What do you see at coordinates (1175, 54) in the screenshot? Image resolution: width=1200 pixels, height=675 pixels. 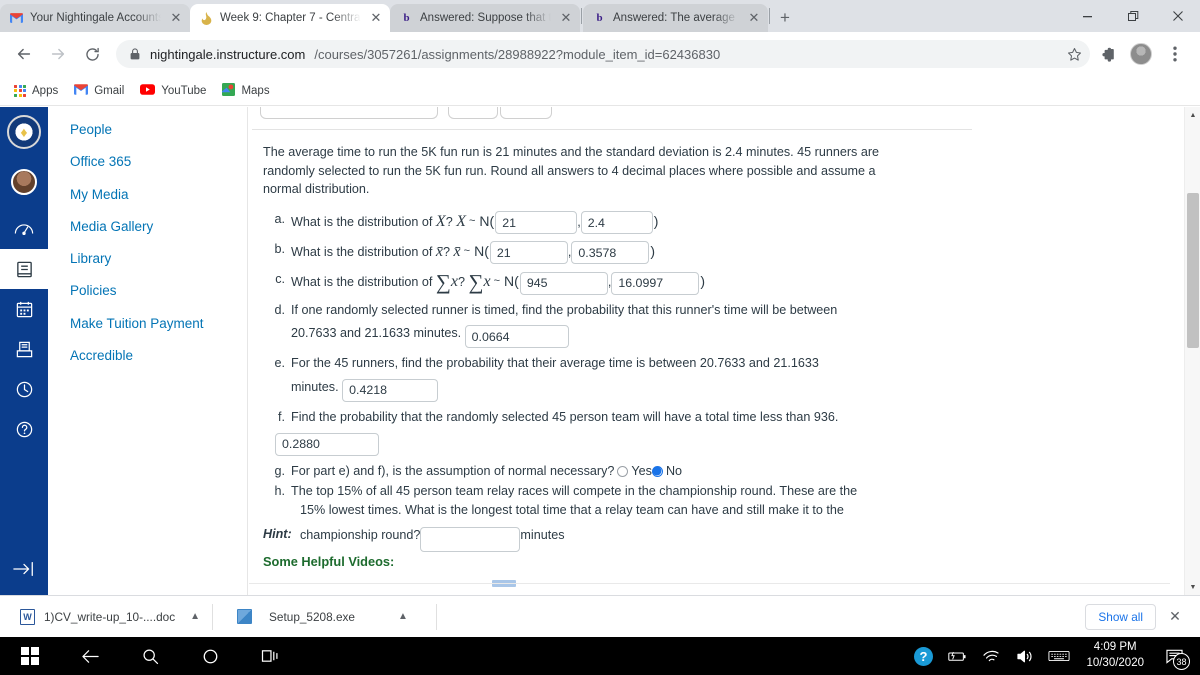 I see `chrome-menu-icon` at bounding box center [1175, 54].